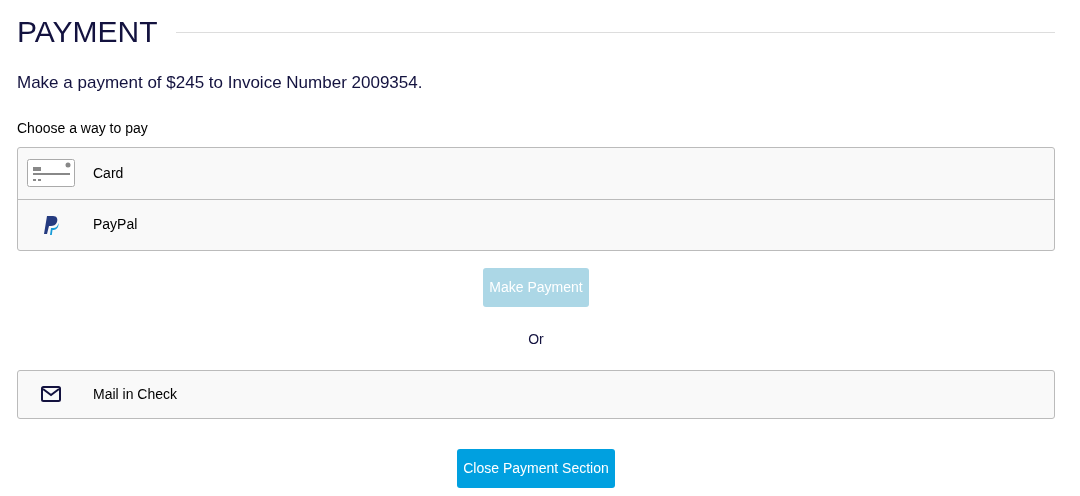  What do you see at coordinates (536, 394) in the screenshot?
I see `payment-option: Mail in Check` at bounding box center [536, 394].